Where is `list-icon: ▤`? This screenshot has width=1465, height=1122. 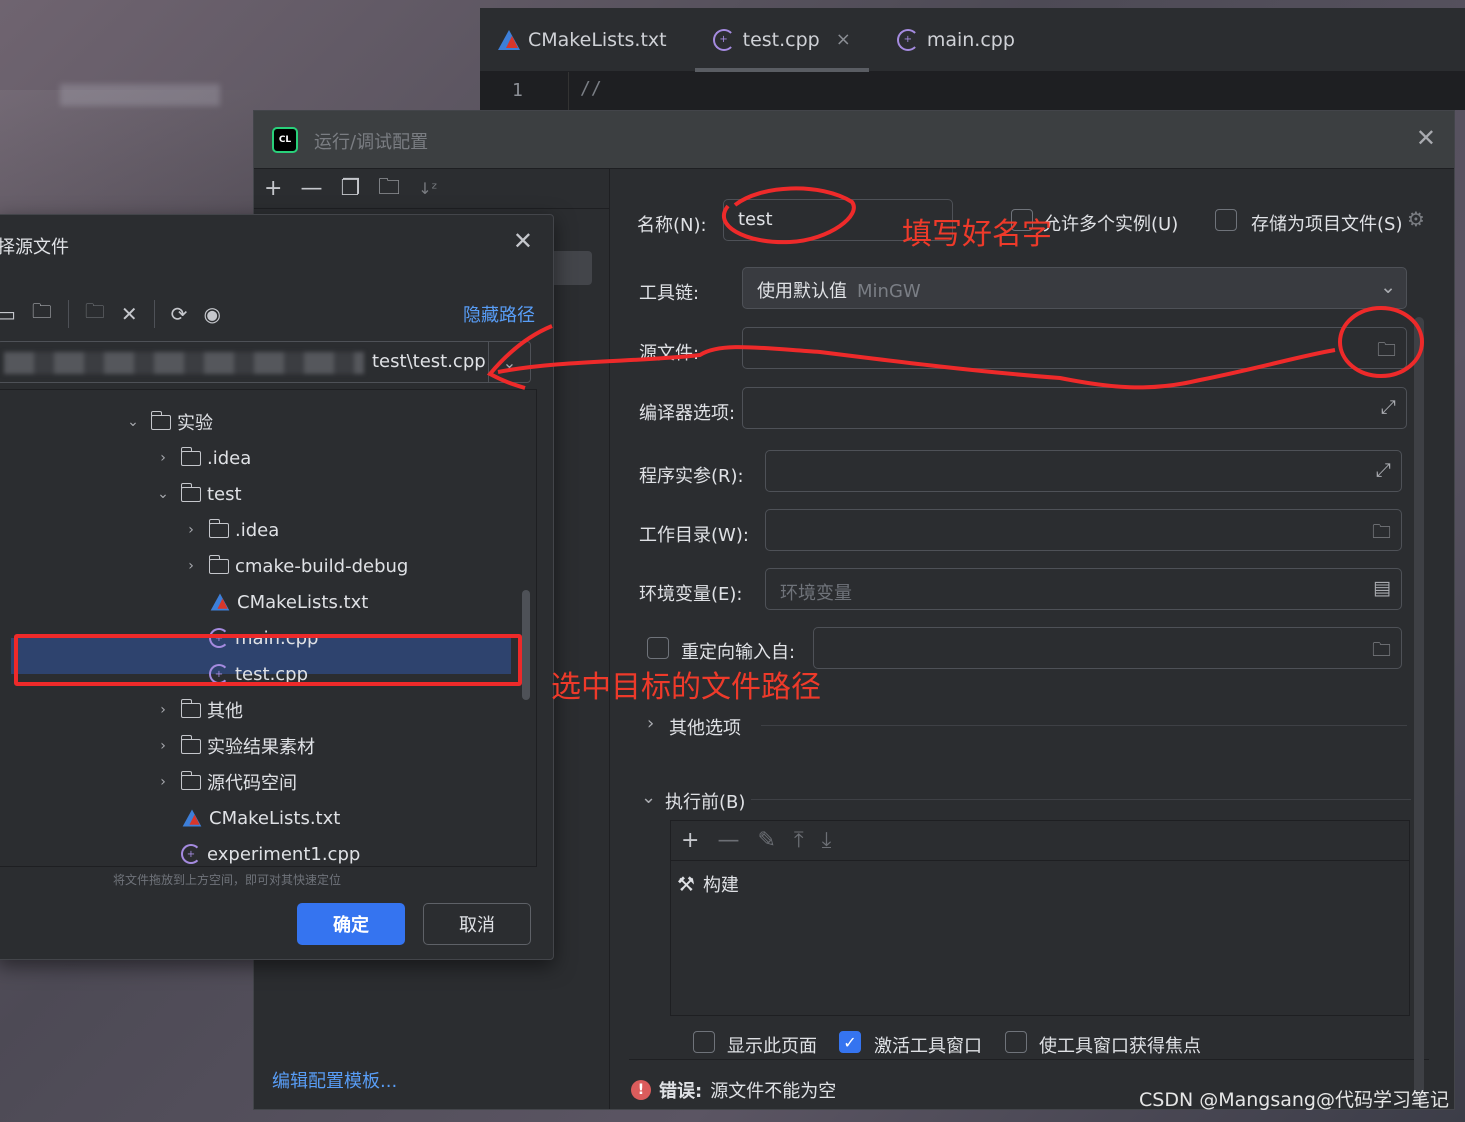
list-icon: ▤ is located at coordinates (1382, 588).